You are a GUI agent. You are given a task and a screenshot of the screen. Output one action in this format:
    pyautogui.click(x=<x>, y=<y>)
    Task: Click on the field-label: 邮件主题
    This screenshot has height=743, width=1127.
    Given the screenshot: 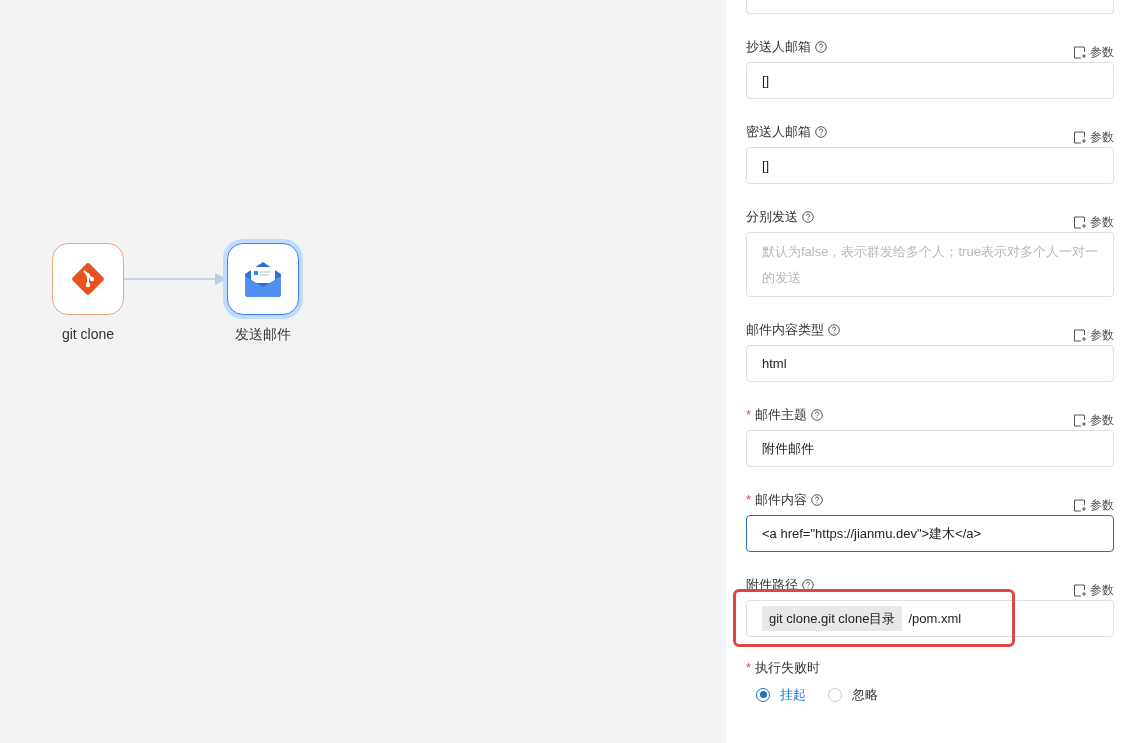 What is the action you would take?
    pyautogui.click(x=781, y=415)
    